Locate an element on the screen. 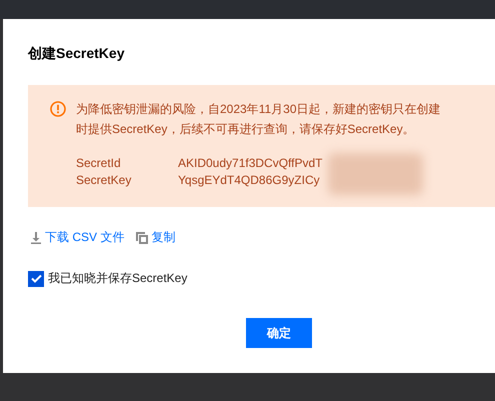 The width and height of the screenshot is (495, 401). download-link: 下载 CSV 文件 is located at coordinates (77, 237).